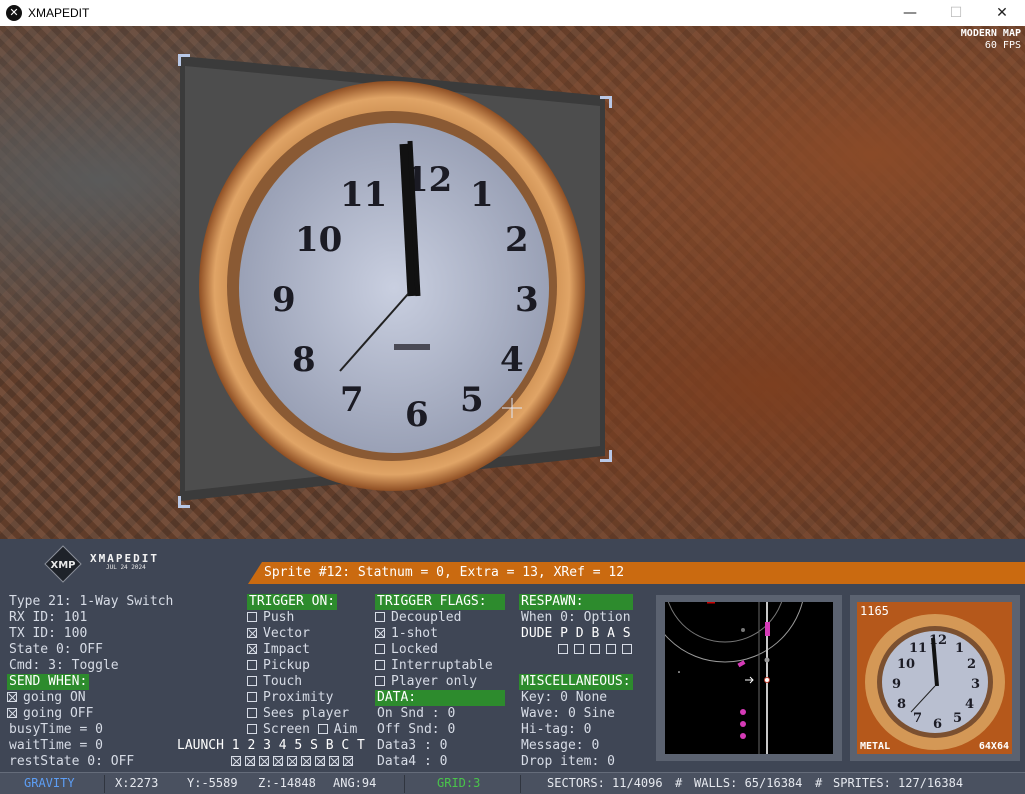 This screenshot has height=794, width=1025. I want to click on maximize-button: ☐, so click(956, 13).